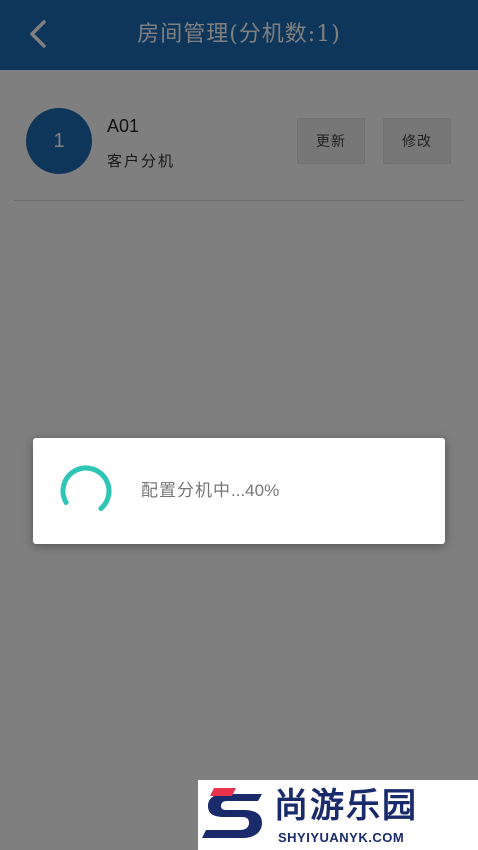 This screenshot has height=850, width=478. Describe the element at coordinates (262, 490) in the screenshot. I see `progress-percent: 40%` at that location.